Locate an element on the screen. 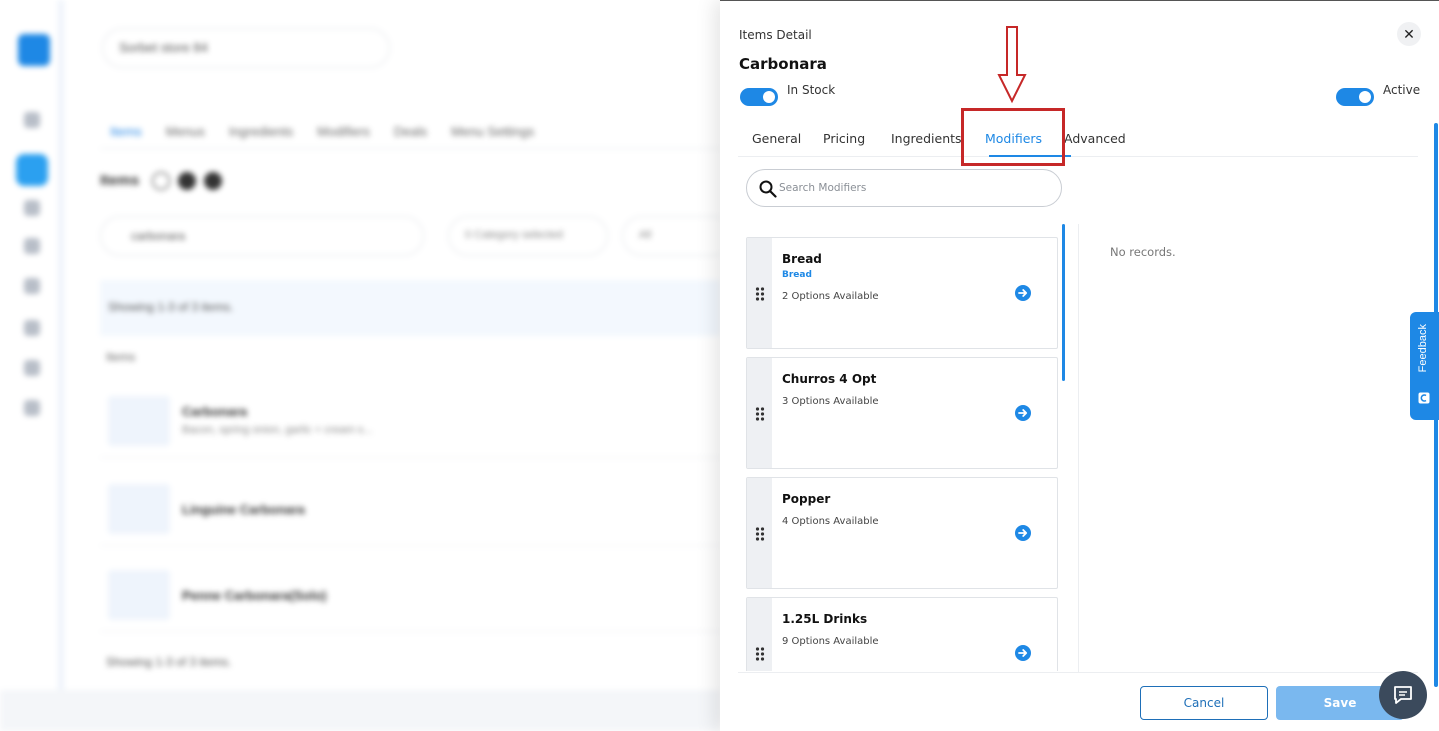  home-icon is located at coordinates (32, 120).